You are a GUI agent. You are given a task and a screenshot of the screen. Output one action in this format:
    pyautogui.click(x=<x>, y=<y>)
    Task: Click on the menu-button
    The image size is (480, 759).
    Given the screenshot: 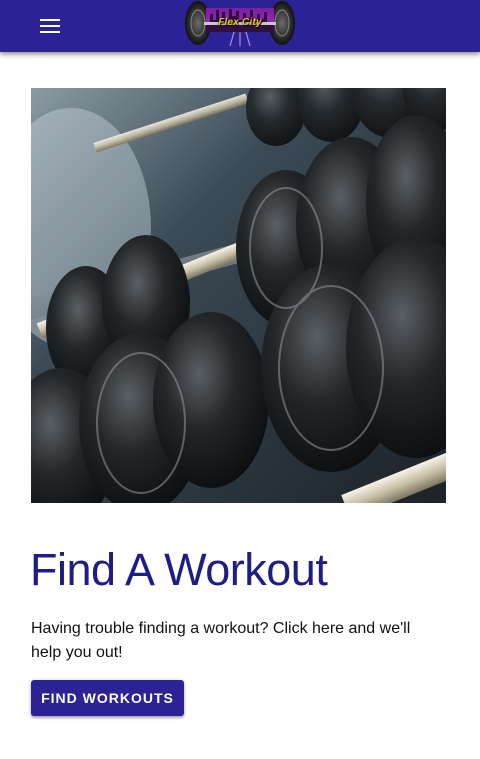 What is the action you would take?
    pyautogui.click(x=50, y=26)
    